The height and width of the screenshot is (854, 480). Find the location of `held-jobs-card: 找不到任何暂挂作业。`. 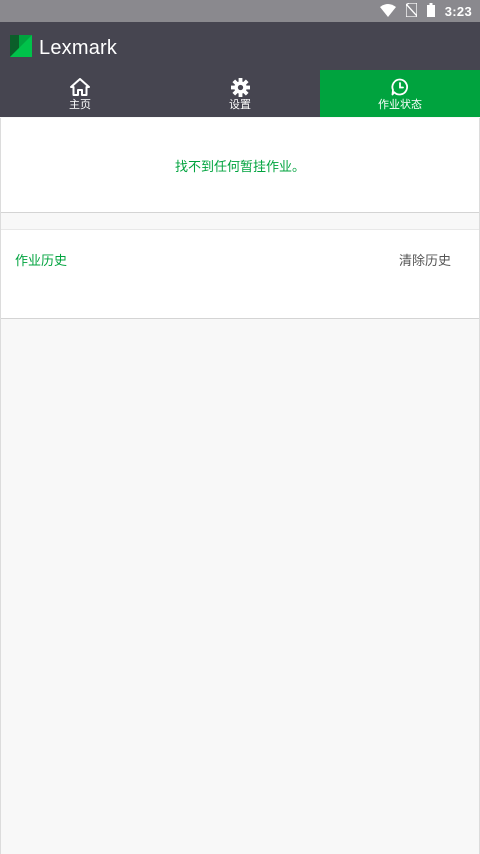

held-jobs-card: 找不到任何暂挂作业。 is located at coordinates (240, 165).